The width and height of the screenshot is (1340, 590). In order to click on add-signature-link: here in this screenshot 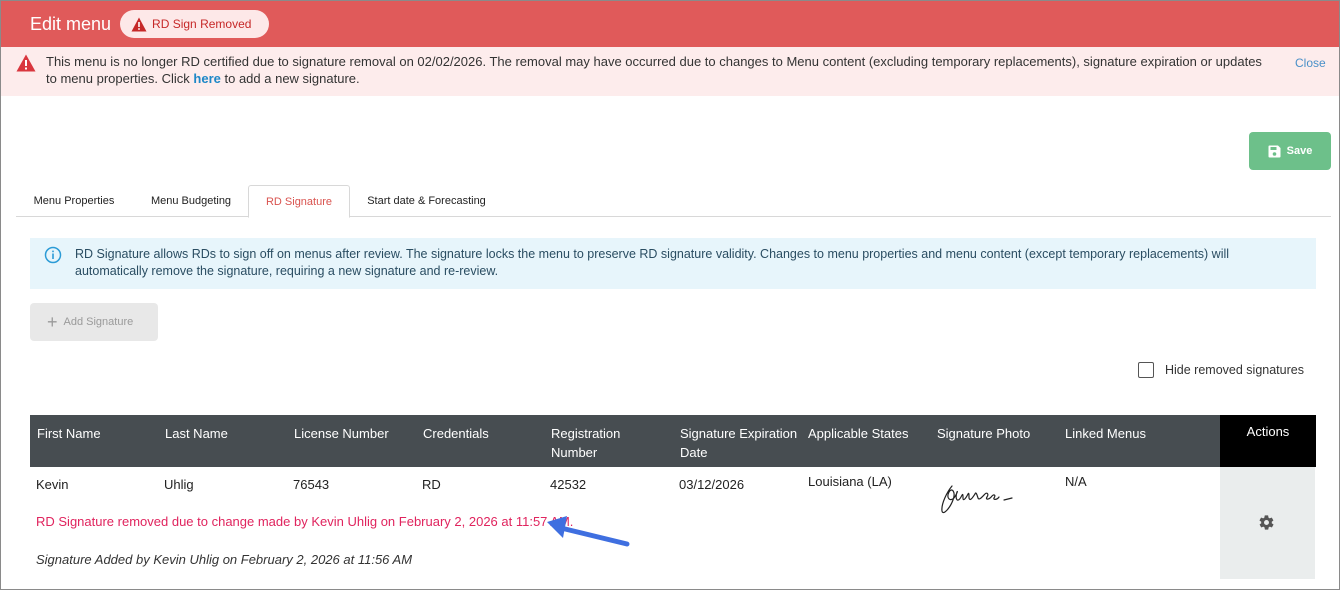, I will do `click(206, 78)`.